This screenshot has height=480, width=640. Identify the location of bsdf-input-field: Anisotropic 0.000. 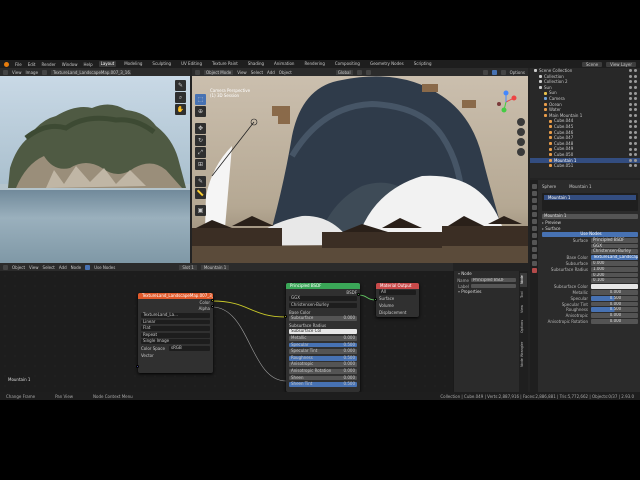
(323, 365).